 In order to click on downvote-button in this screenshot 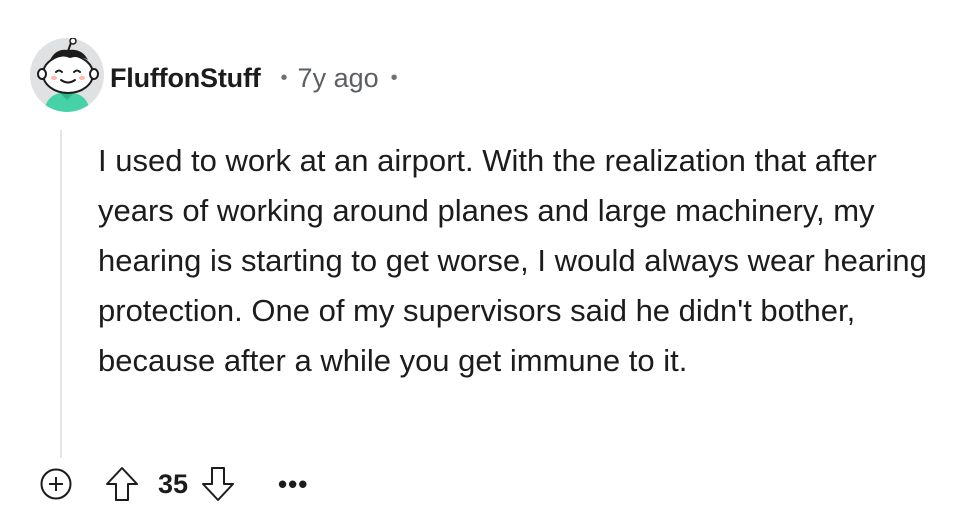, I will do `click(218, 484)`.